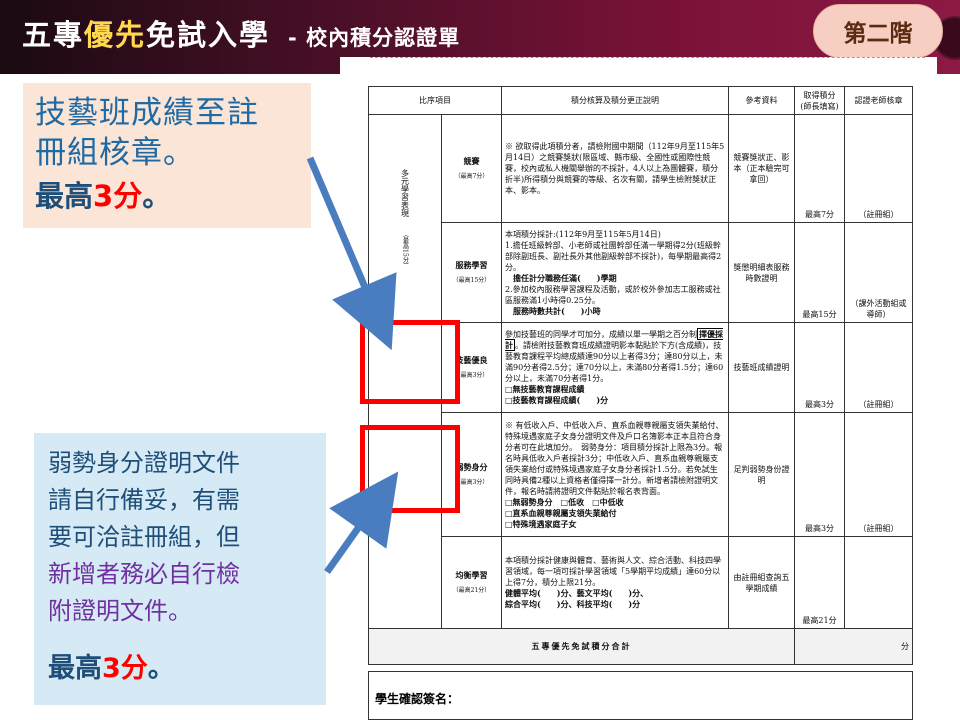 This screenshot has height=720, width=960. What do you see at coordinates (761, 100) in the screenshot?
I see `header-reference: 參考資料` at bounding box center [761, 100].